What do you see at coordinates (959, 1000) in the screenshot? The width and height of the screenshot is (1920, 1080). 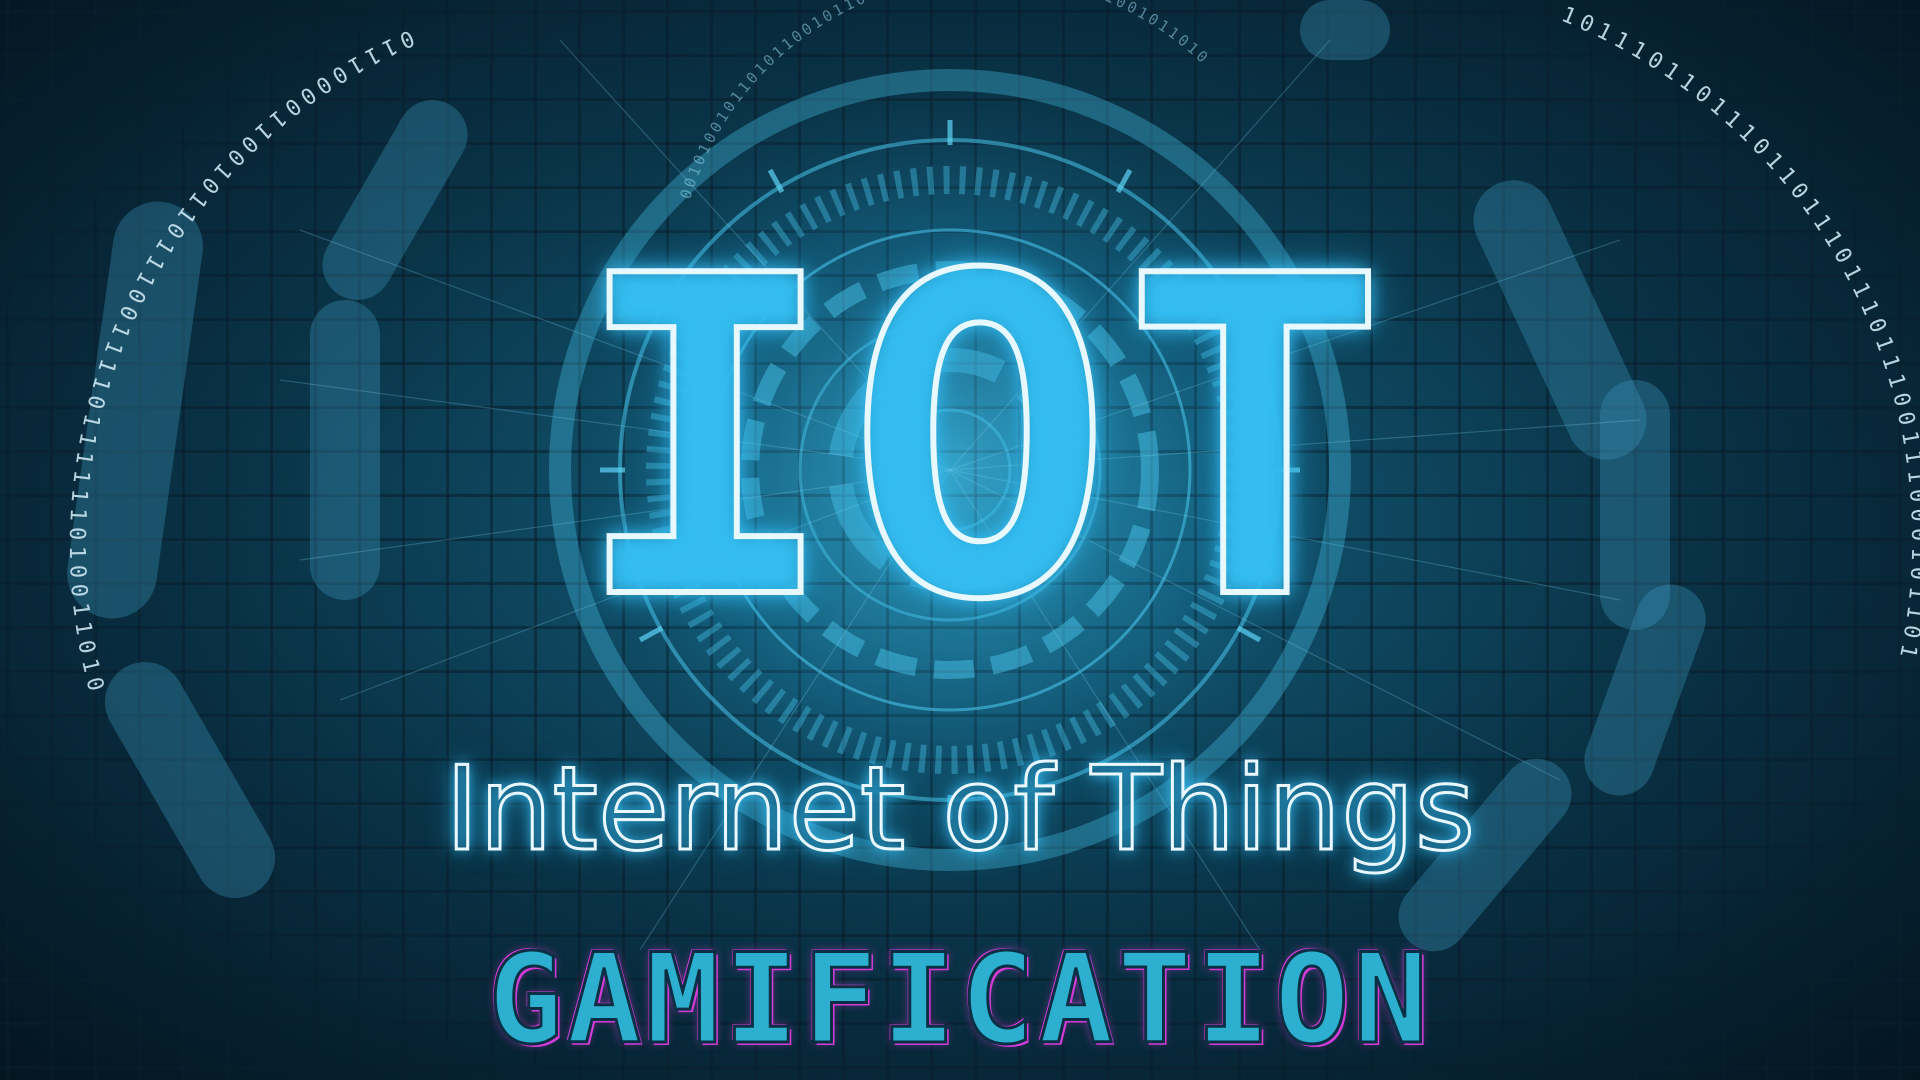 I see `gamification-banner: GAMIFICATION` at bounding box center [959, 1000].